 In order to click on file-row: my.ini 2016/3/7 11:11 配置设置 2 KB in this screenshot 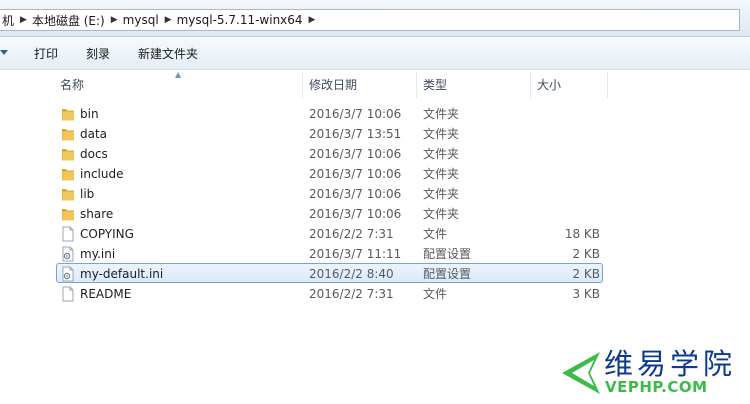, I will do `click(375, 254)`.